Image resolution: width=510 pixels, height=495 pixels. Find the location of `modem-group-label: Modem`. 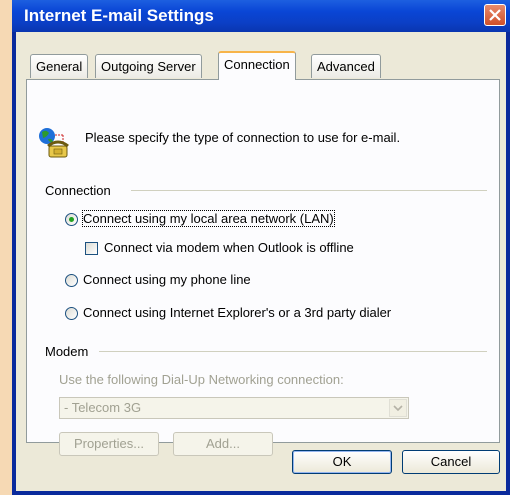

modem-group-label: Modem is located at coordinates (67, 351).